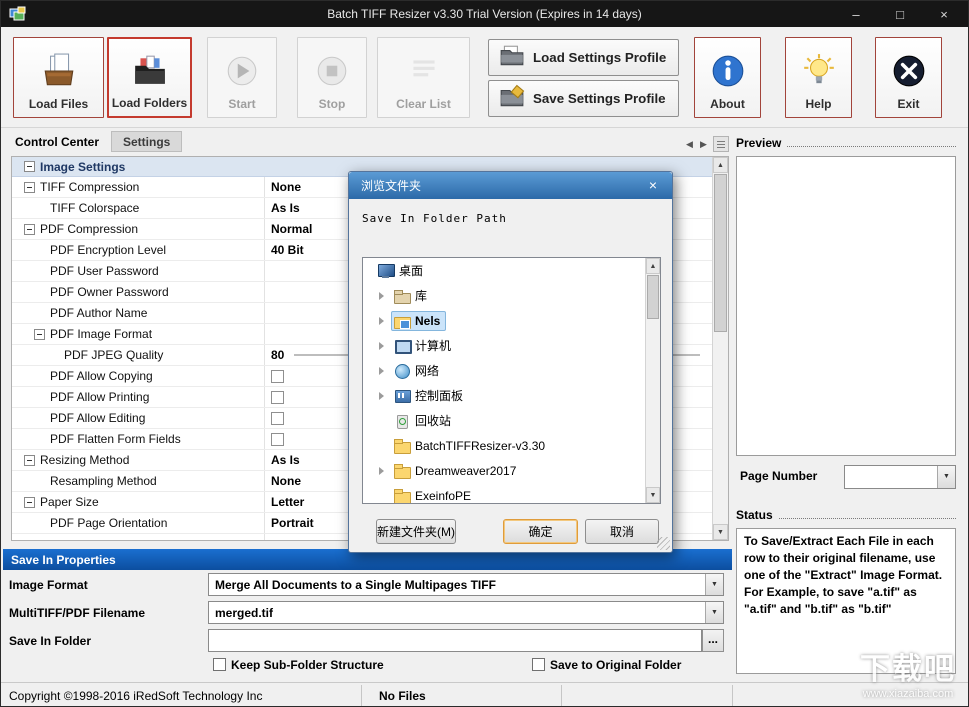 The width and height of the screenshot is (969, 707). Describe the element at coordinates (504, 493) in the screenshot. I see `tree-item: ExeinfoPE` at that location.